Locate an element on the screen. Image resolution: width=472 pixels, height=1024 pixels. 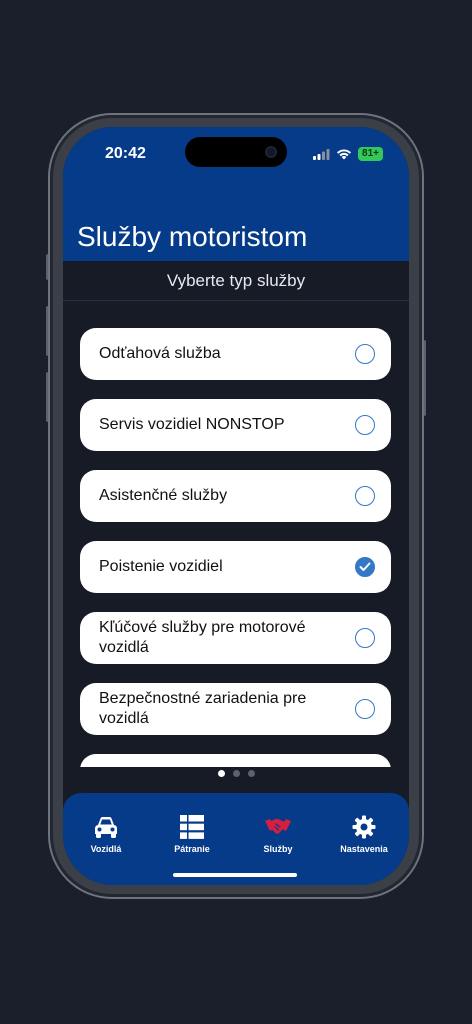
service-option-security-devices: Bezpečnostné zariadenia pre vozidlá is located at coordinates (235, 709).